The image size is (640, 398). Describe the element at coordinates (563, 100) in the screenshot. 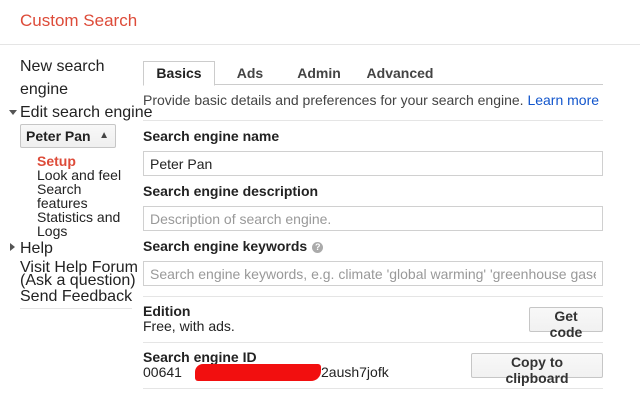

I see `learn-more-link: Learn more` at that location.